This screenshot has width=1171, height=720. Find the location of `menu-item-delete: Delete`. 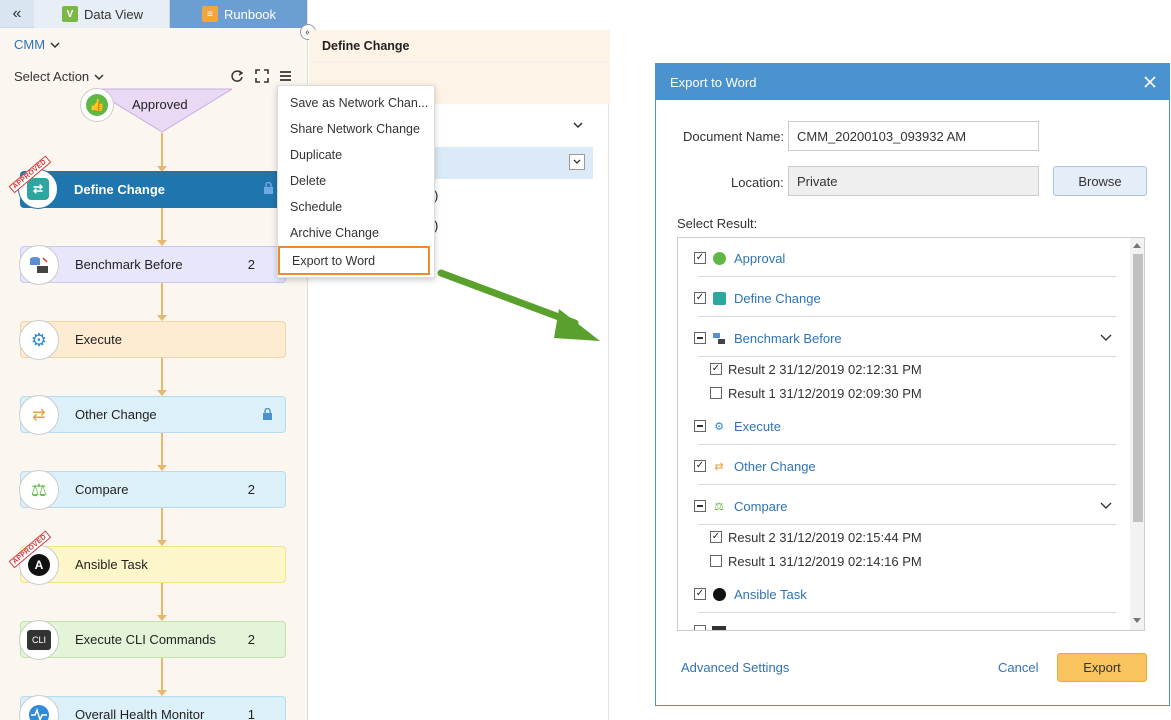

menu-item-delete: Delete is located at coordinates (357, 181).